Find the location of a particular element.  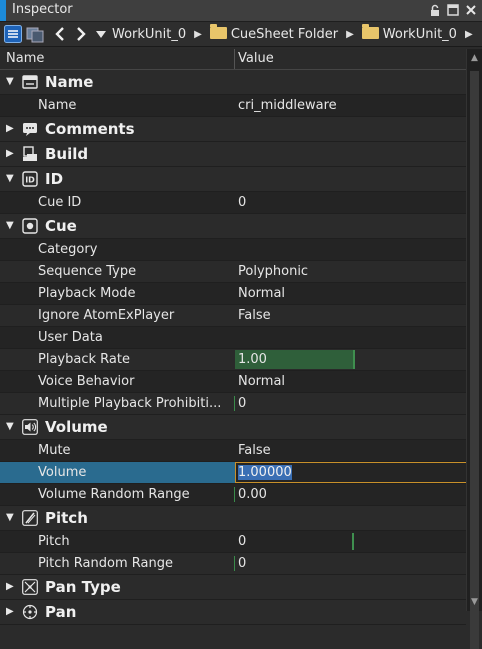

lock-icon is located at coordinates (435, 10).